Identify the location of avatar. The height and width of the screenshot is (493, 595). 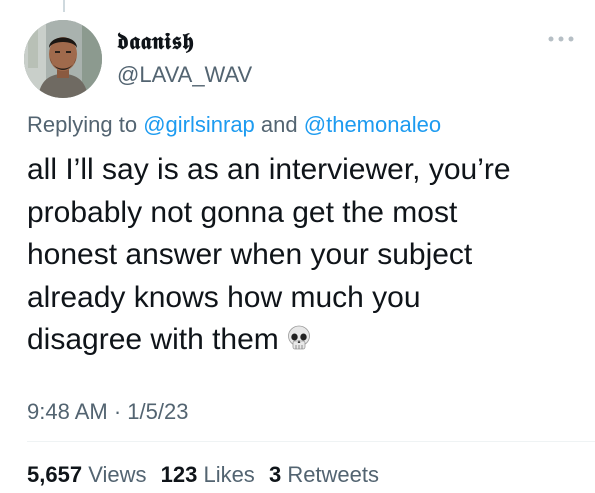
(63, 59).